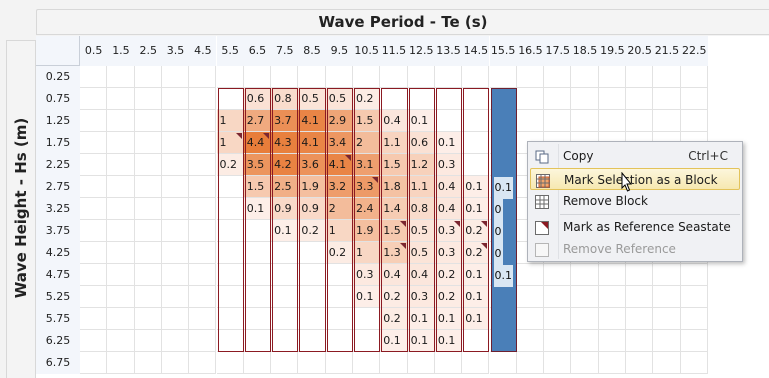 The height and width of the screenshot is (378, 769). Describe the element at coordinates (367, 165) in the screenshot. I see `grid-cell: 3.1` at that location.